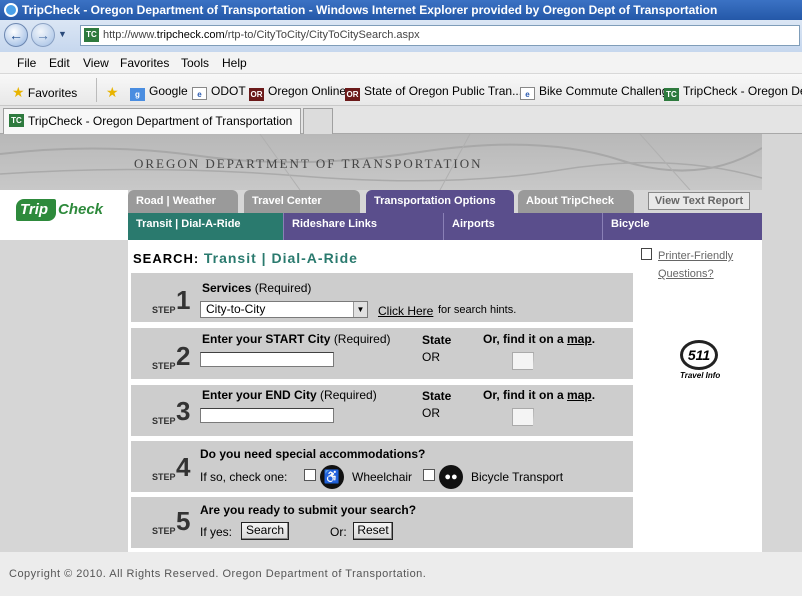 The height and width of the screenshot is (596, 802). What do you see at coordinates (267, 415) in the screenshot?
I see `end-city-input` at bounding box center [267, 415].